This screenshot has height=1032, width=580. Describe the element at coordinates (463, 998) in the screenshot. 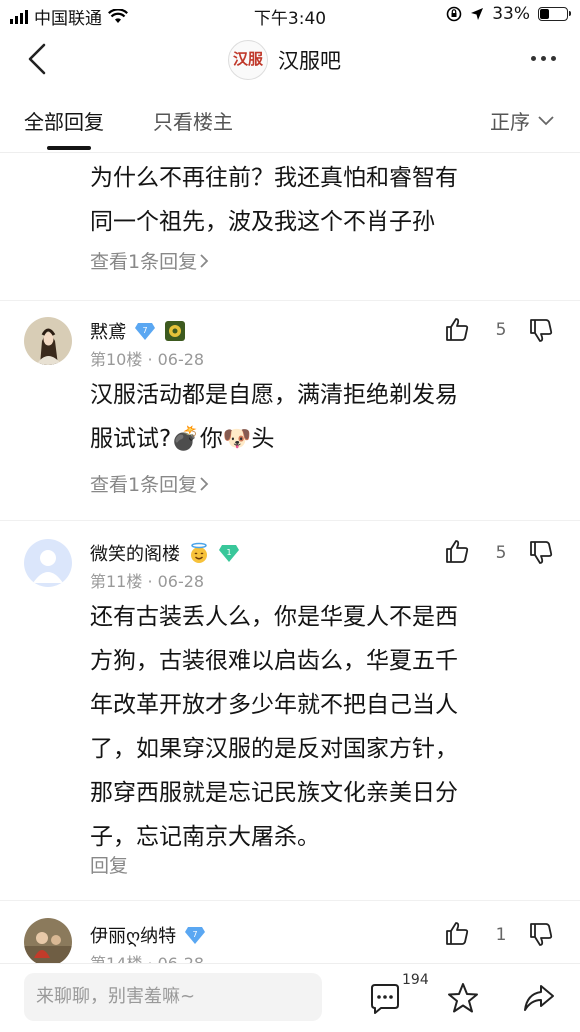

I see `star-icon` at that location.